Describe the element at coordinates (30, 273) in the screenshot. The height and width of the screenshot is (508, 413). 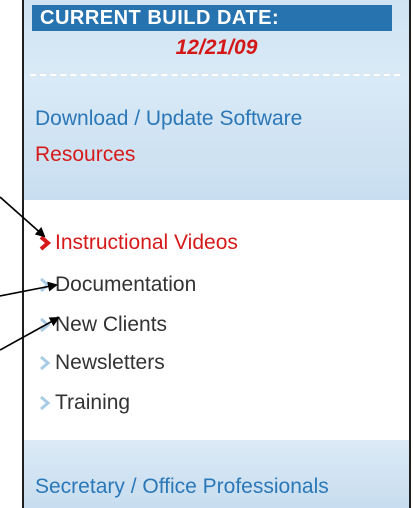
I see `annotation-arrows` at that location.